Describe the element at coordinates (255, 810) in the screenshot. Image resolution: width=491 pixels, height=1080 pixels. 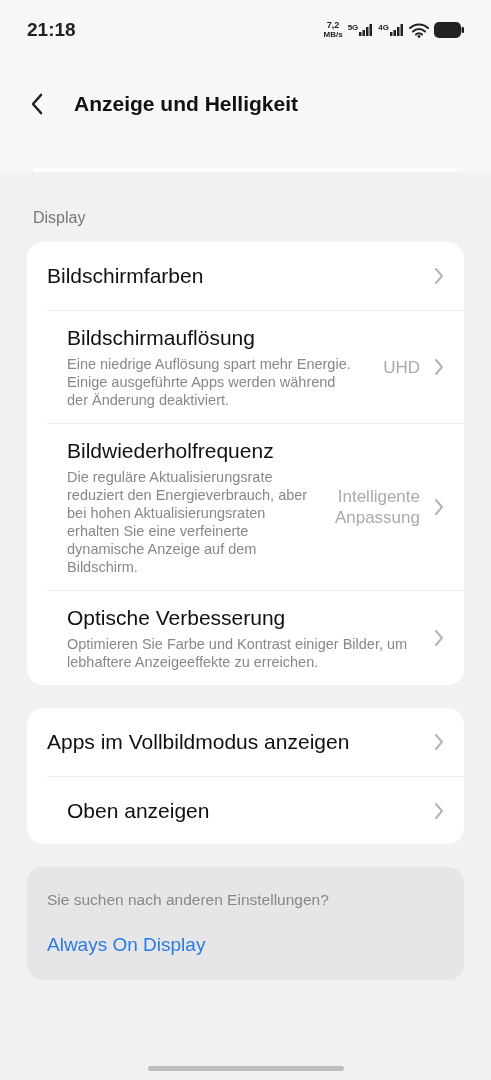
I see `settings-row: Oben anzeigen` at that location.